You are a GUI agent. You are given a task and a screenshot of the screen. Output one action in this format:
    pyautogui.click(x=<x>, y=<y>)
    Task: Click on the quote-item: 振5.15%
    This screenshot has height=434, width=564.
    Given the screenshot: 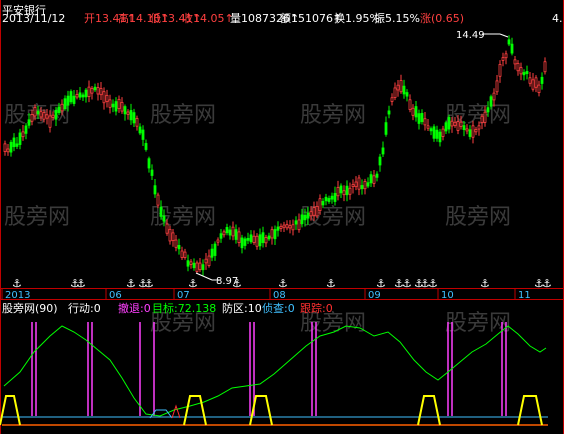 What is the action you would take?
    pyautogui.click(x=397, y=18)
    